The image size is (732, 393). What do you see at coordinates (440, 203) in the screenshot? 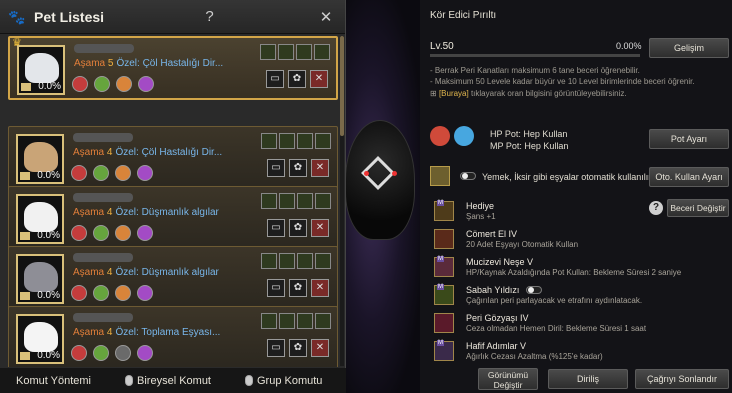
I see `skill-mark: M` at bounding box center [440, 203].